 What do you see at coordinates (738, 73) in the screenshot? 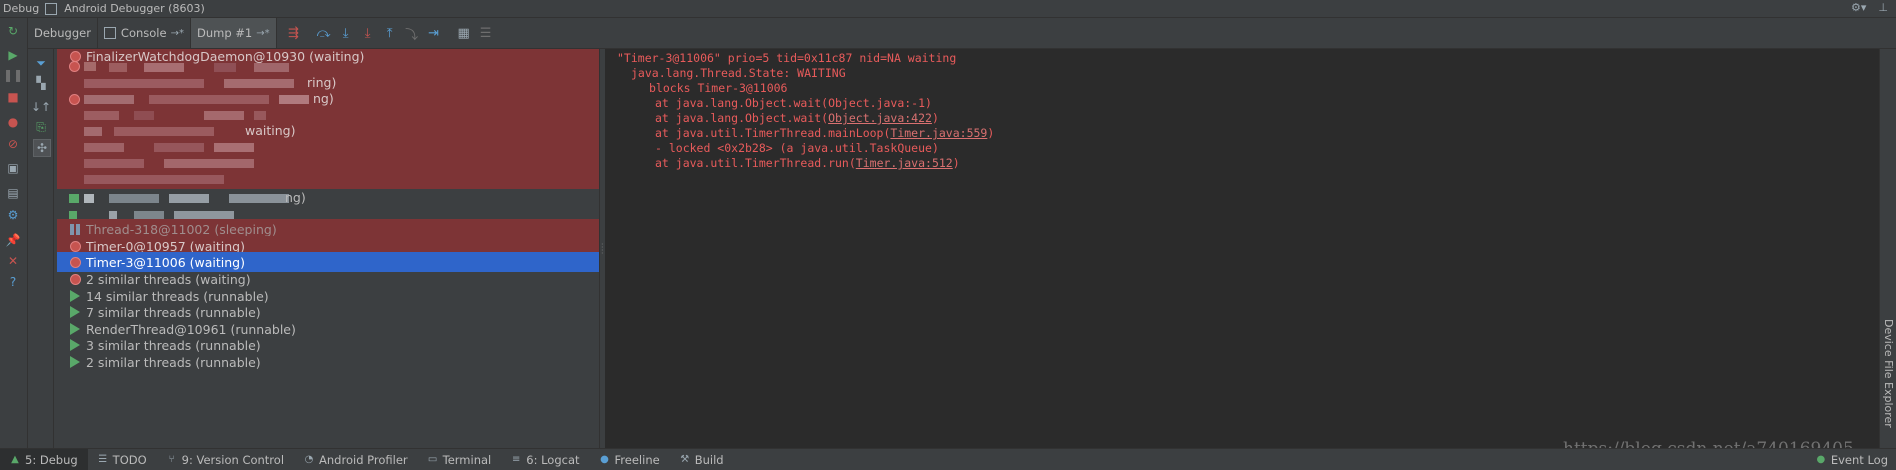
I see `dump-state-line: java.lang.Thread.State: WAITING` at bounding box center [738, 73].